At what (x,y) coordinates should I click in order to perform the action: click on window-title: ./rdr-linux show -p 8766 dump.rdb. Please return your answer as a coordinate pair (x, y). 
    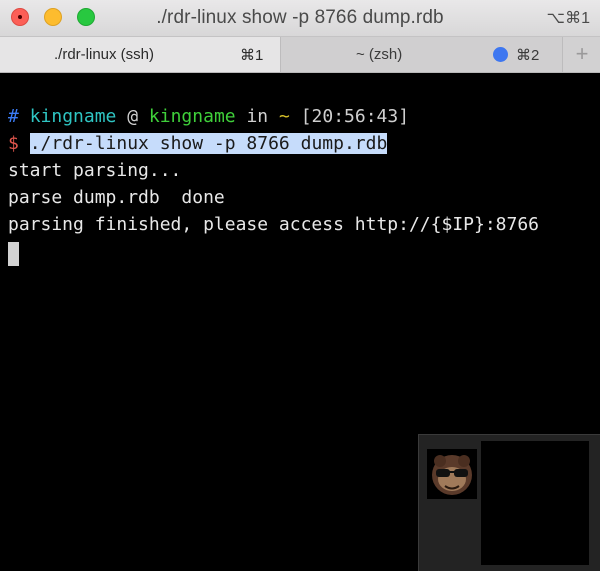
    Looking at the image, I should click on (300, 17).